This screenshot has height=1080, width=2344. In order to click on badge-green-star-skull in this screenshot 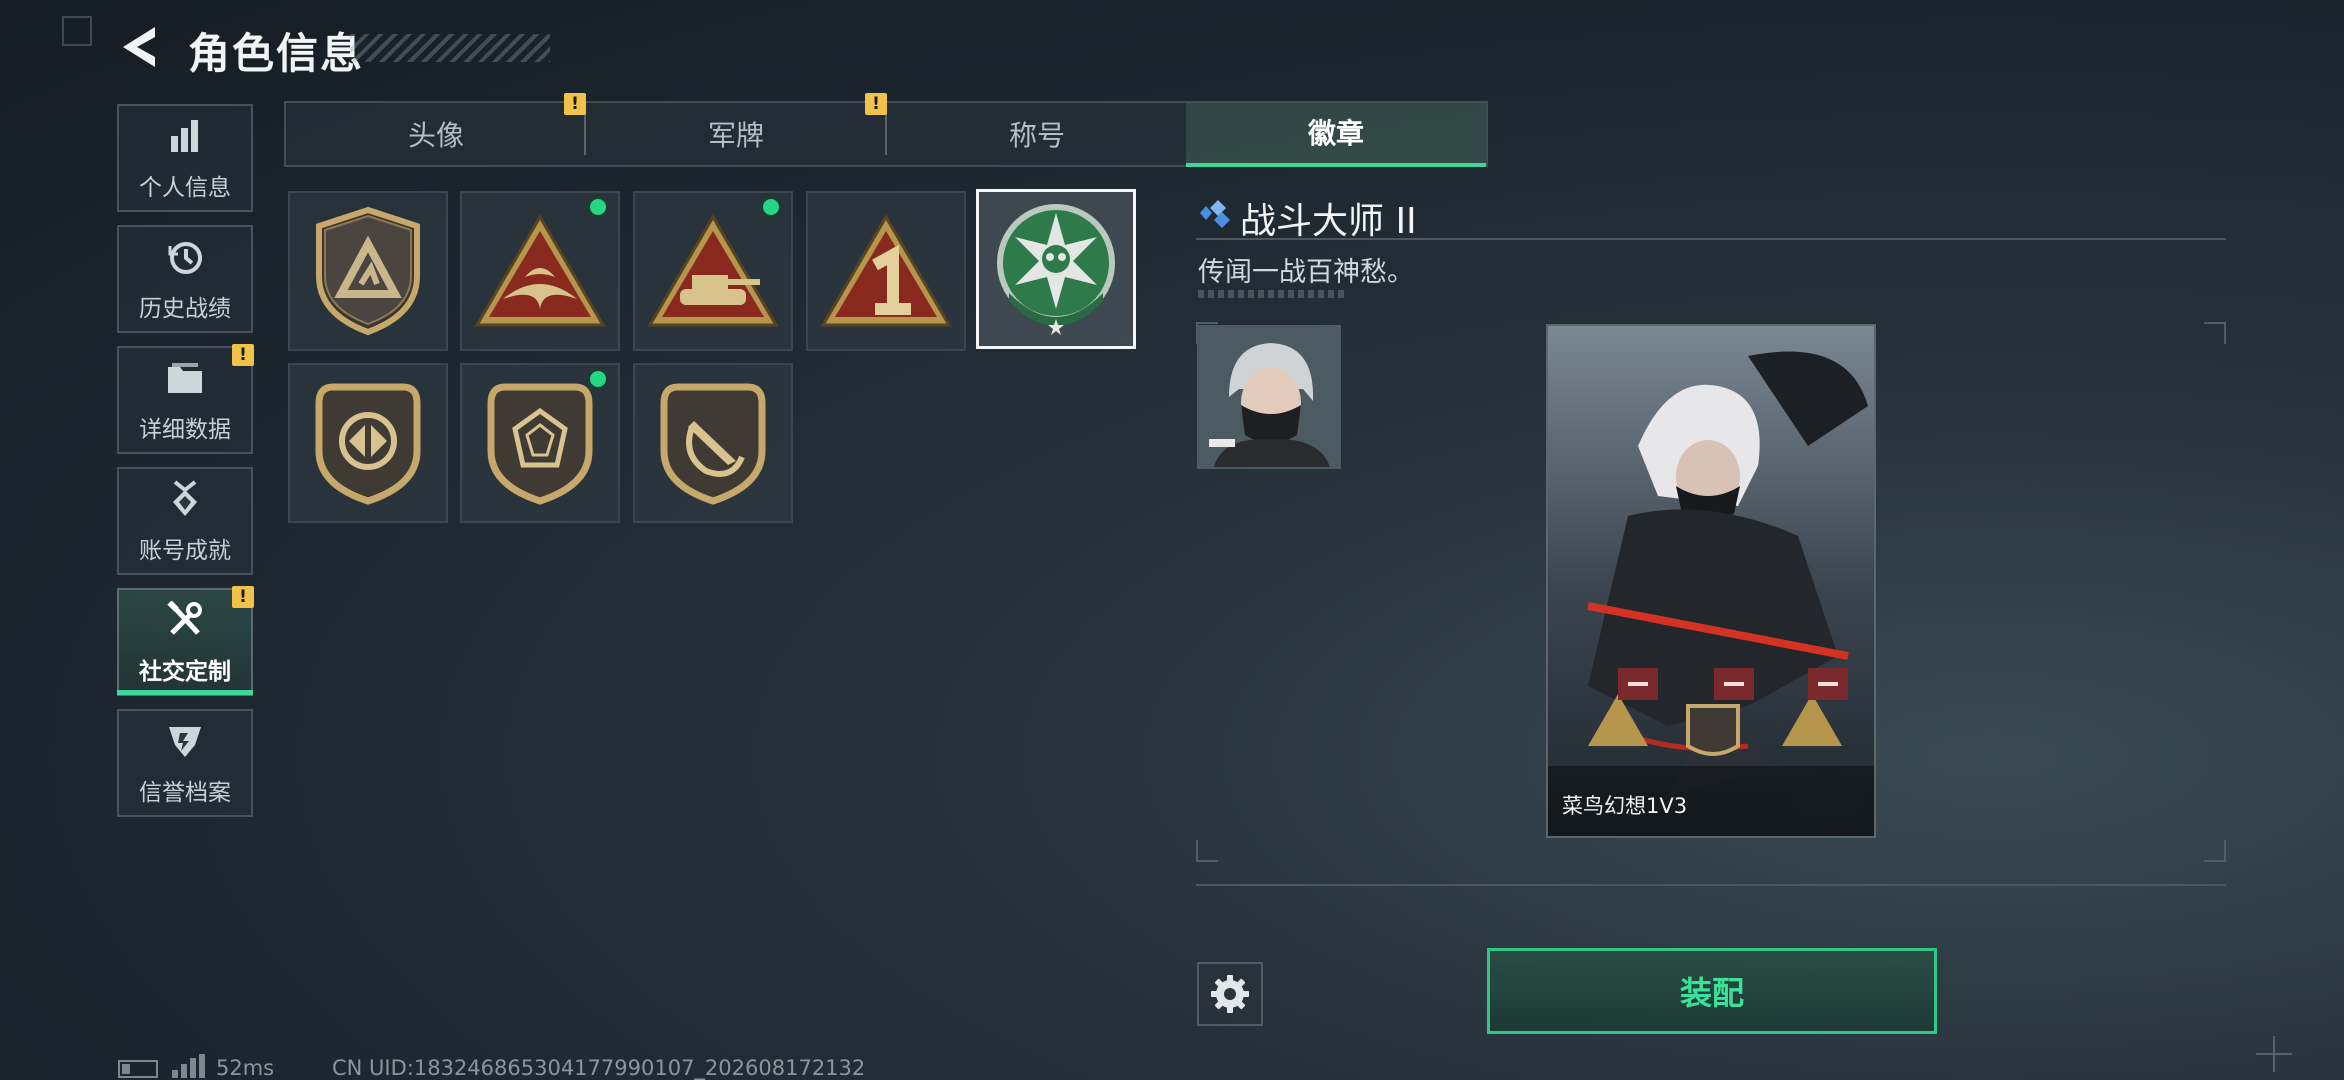, I will do `click(1056, 269)`.